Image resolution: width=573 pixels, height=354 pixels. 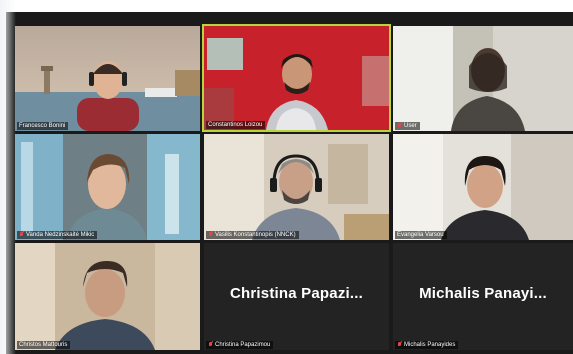 I want to click on participant-tile-francesco: Francesco Bonini, so click(x=107, y=78).